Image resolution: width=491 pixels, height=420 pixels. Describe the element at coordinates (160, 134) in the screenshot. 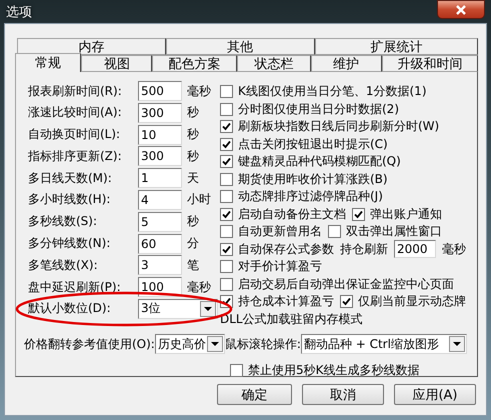

I see `input-field: 10` at that location.